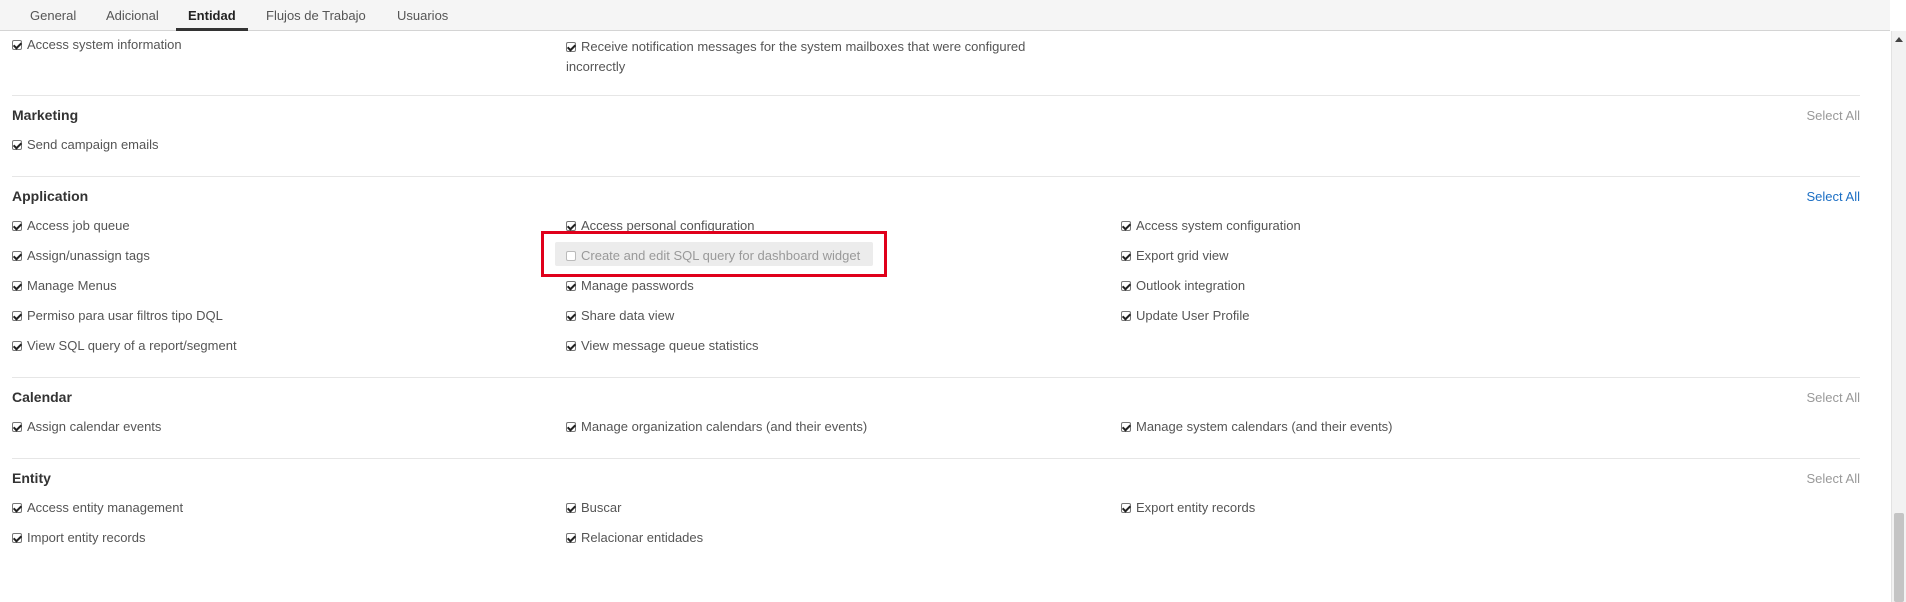 This screenshot has width=1906, height=602. Describe the element at coordinates (1899, 39) in the screenshot. I see `scroll-up-arrow-icon` at that location.